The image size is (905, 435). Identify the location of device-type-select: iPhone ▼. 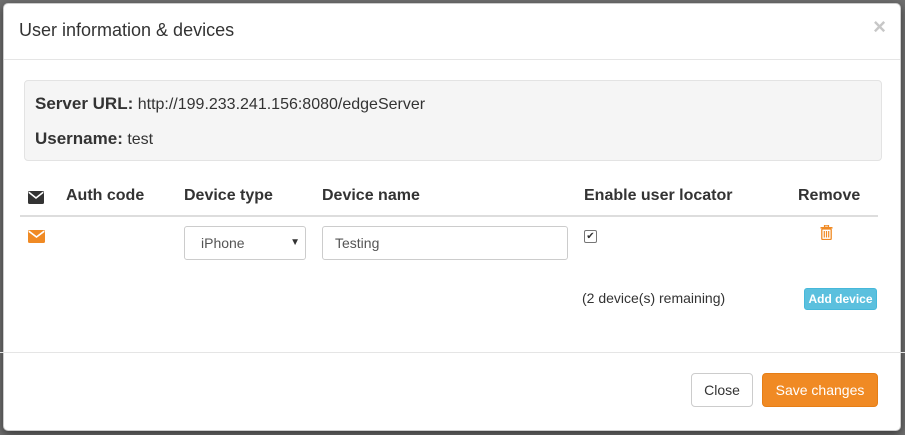
(245, 243).